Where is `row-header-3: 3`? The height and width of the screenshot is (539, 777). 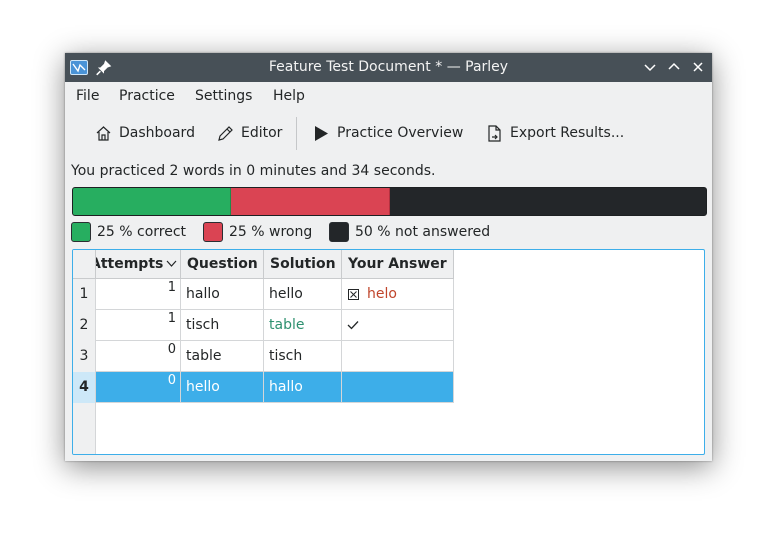 row-header-3: 3 is located at coordinates (84, 356).